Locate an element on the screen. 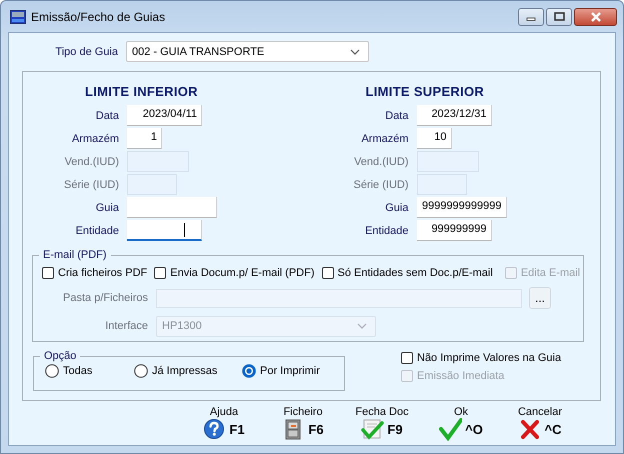  checkbox-label: Emissão Imediata is located at coordinates (460, 376).